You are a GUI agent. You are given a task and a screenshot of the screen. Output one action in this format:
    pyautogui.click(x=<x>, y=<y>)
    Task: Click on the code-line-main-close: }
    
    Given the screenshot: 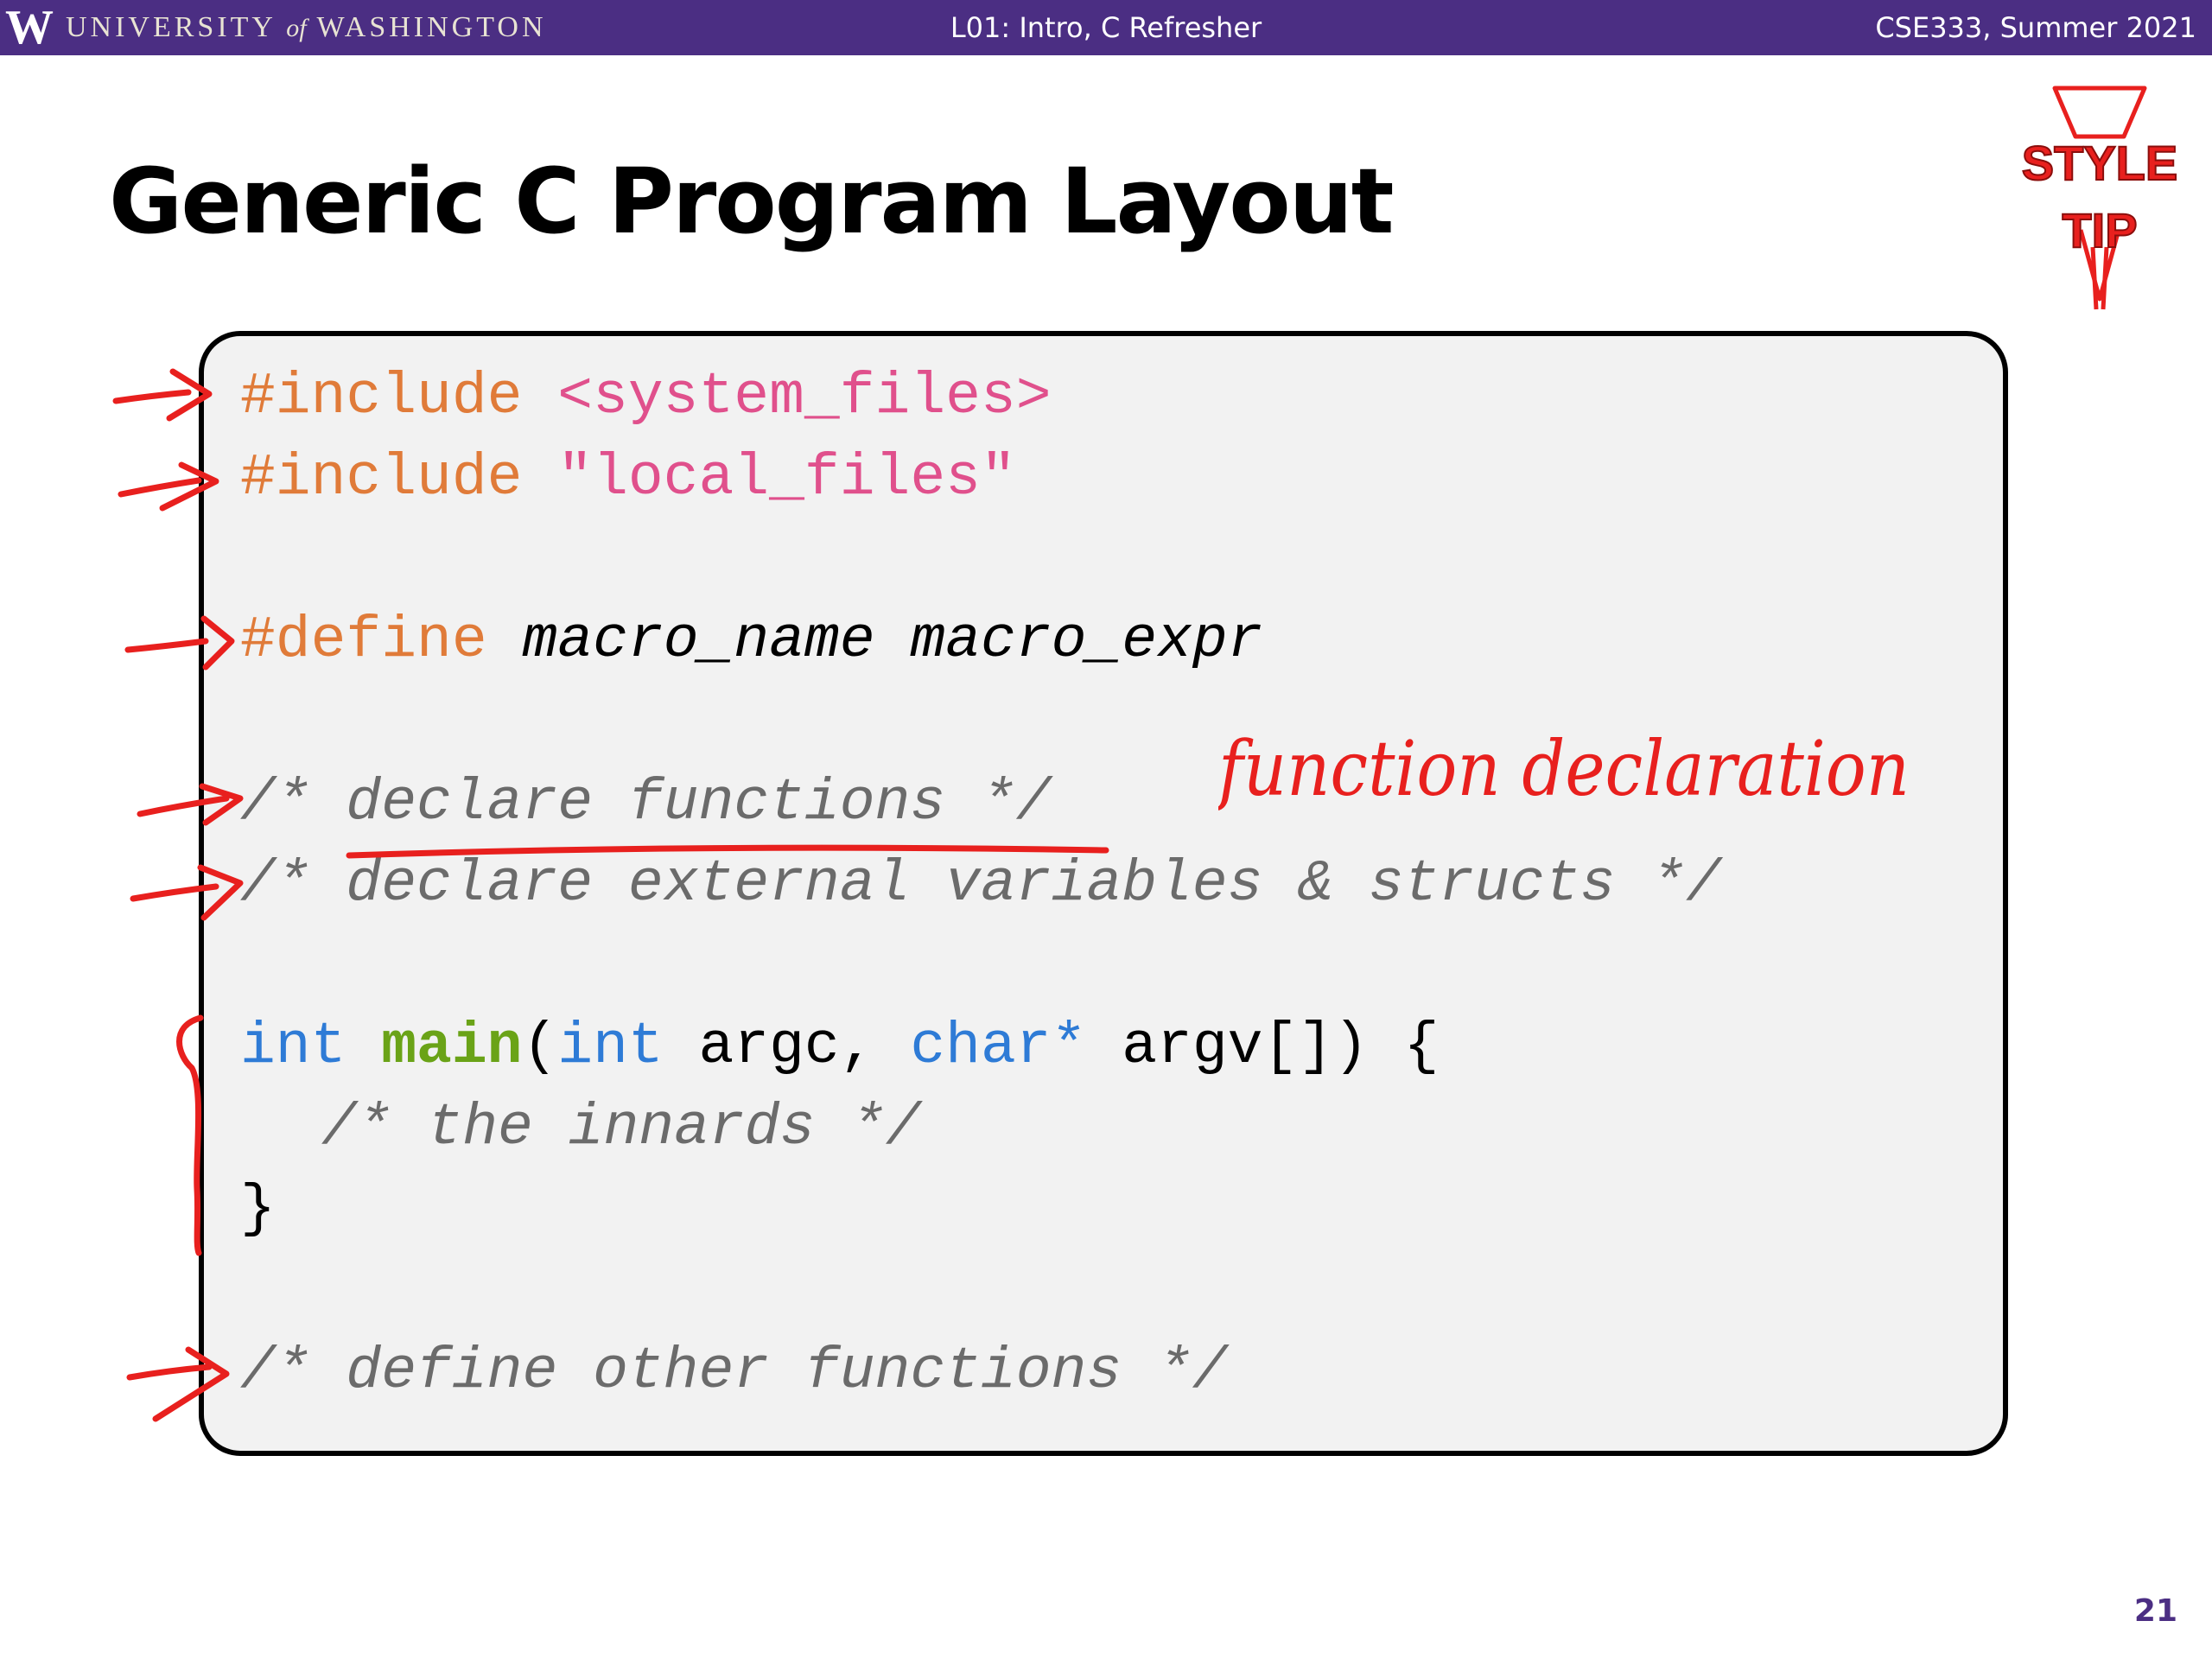 What is the action you would take?
    pyautogui.click(x=258, y=1209)
    